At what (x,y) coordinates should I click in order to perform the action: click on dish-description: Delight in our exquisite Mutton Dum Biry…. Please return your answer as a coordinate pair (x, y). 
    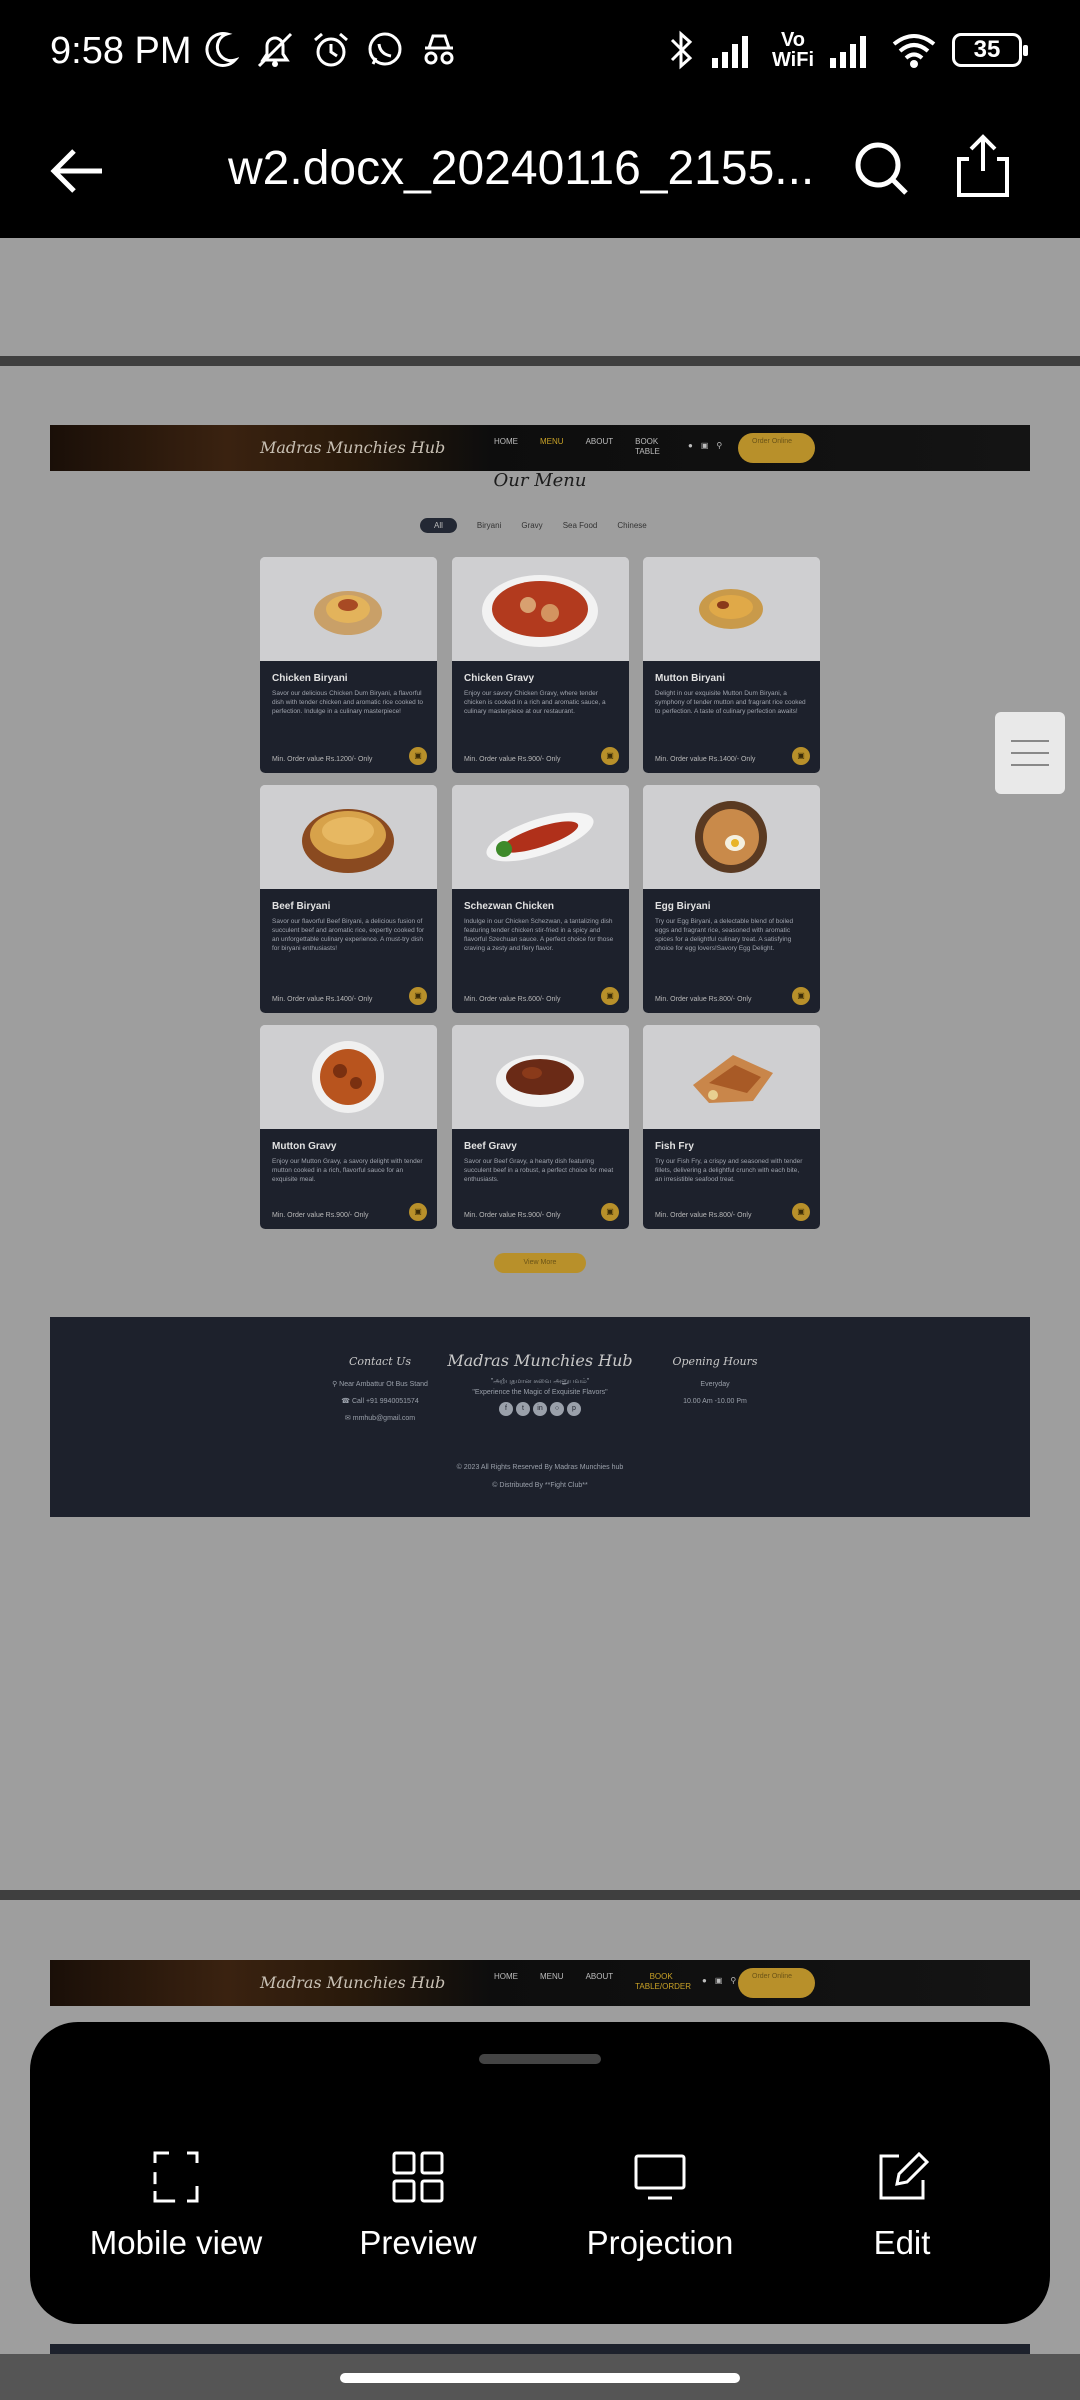
    Looking at the image, I should click on (730, 702).